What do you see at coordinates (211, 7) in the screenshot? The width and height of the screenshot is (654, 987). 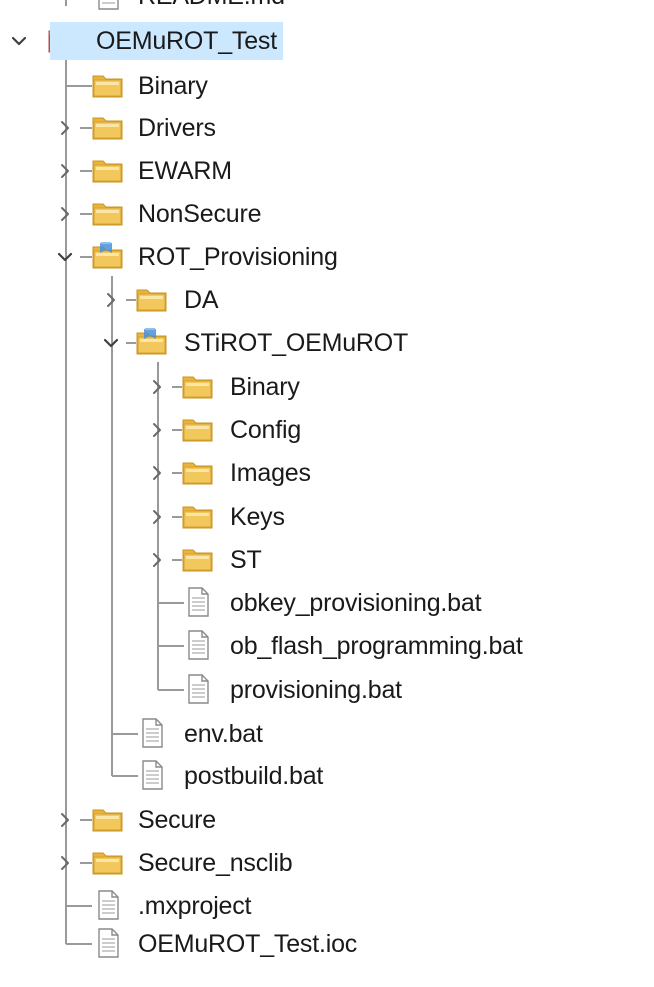 I see `tree-item-label: README.md` at bounding box center [211, 7].